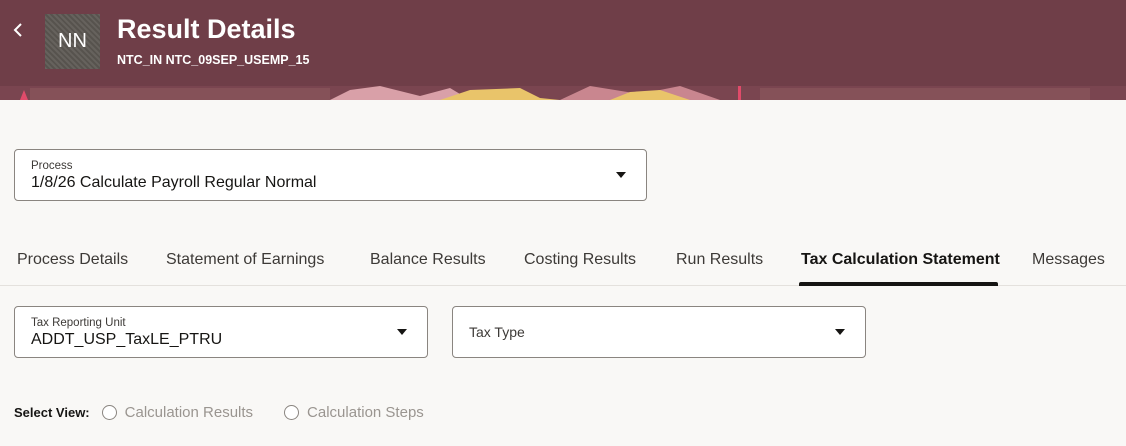 This screenshot has height=446, width=1126. Describe the element at coordinates (72, 260) in the screenshot. I see `tab-process-details: Process Details` at that location.